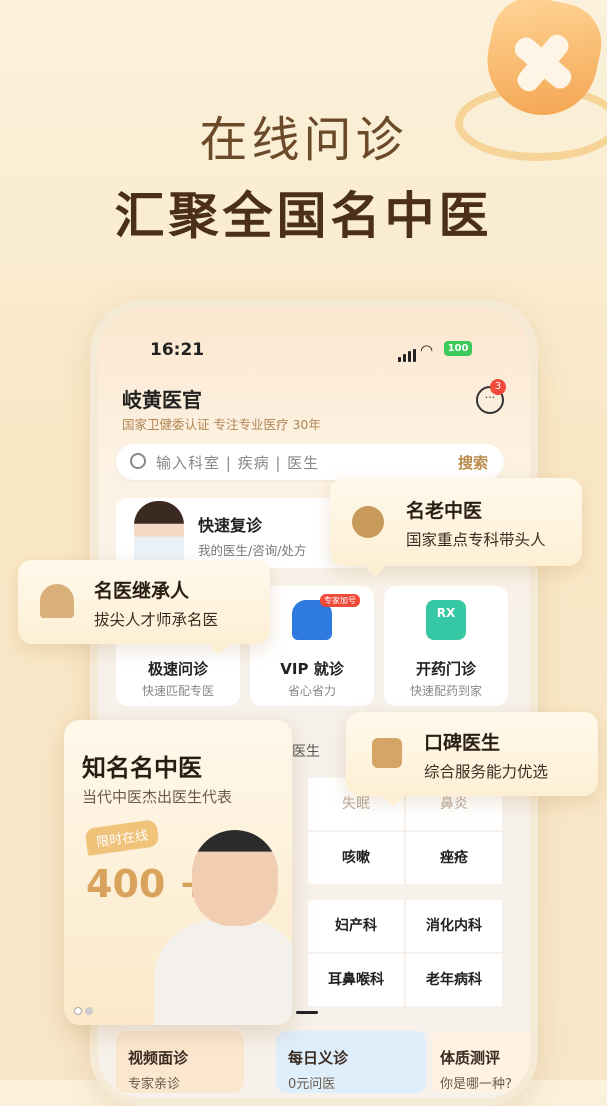 This screenshot has width=607, height=1106. I want to click on service-subtitle: 快速配药到家, so click(445, 691).